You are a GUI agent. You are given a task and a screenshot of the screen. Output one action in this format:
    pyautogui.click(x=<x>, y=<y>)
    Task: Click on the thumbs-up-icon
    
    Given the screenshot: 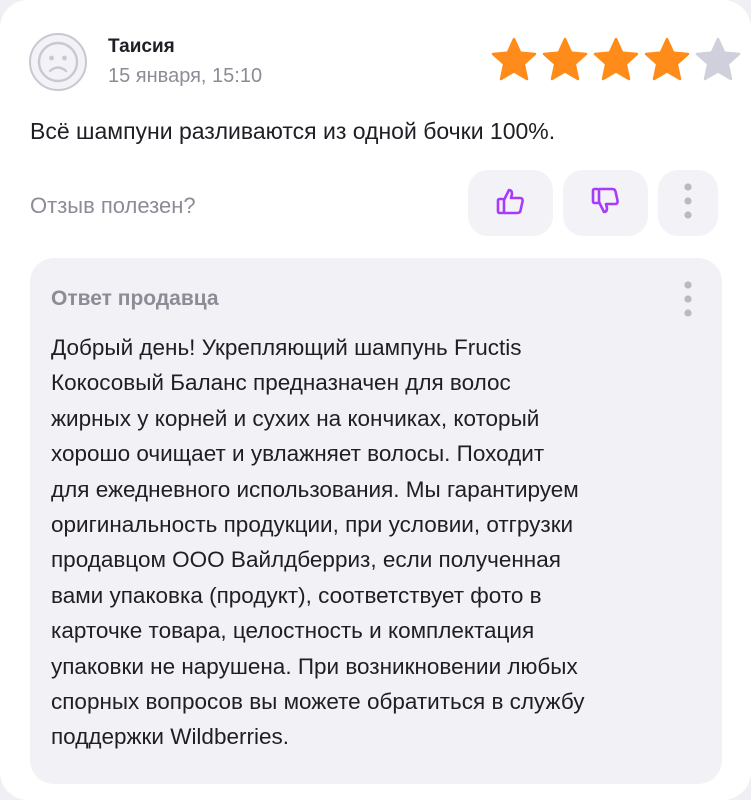 What is the action you would take?
    pyautogui.click(x=511, y=203)
    